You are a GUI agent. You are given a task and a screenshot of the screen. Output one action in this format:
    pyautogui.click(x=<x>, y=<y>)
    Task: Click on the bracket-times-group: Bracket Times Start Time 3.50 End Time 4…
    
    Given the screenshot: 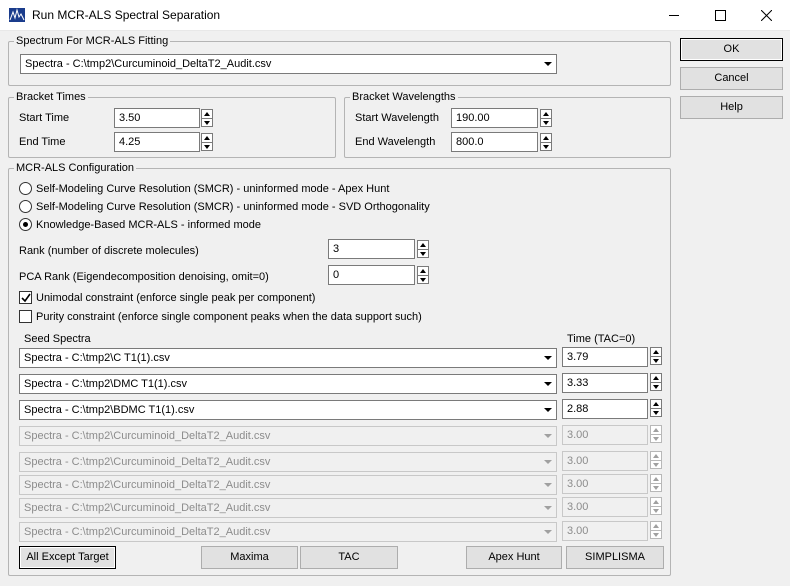 What is the action you would take?
    pyautogui.click(x=172, y=124)
    